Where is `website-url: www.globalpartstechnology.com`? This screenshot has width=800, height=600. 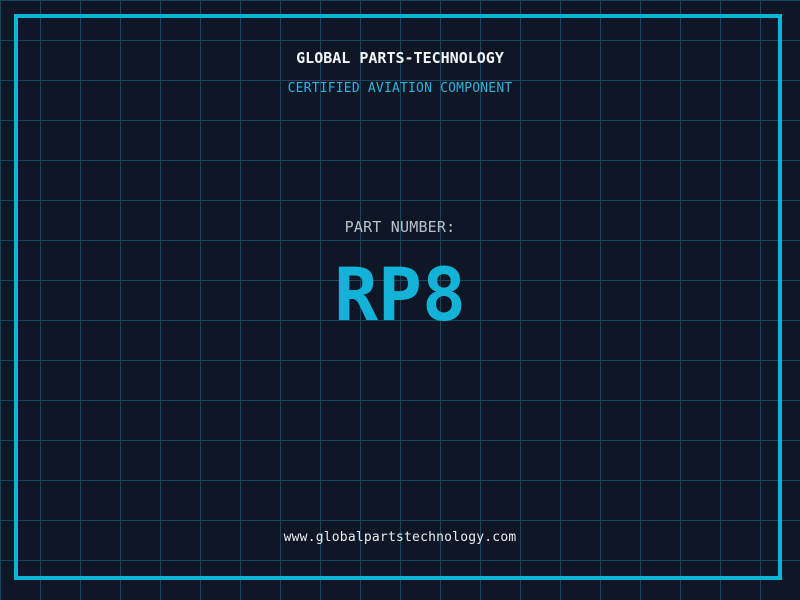
website-url: www.globalpartstechnology.com is located at coordinates (400, 537).